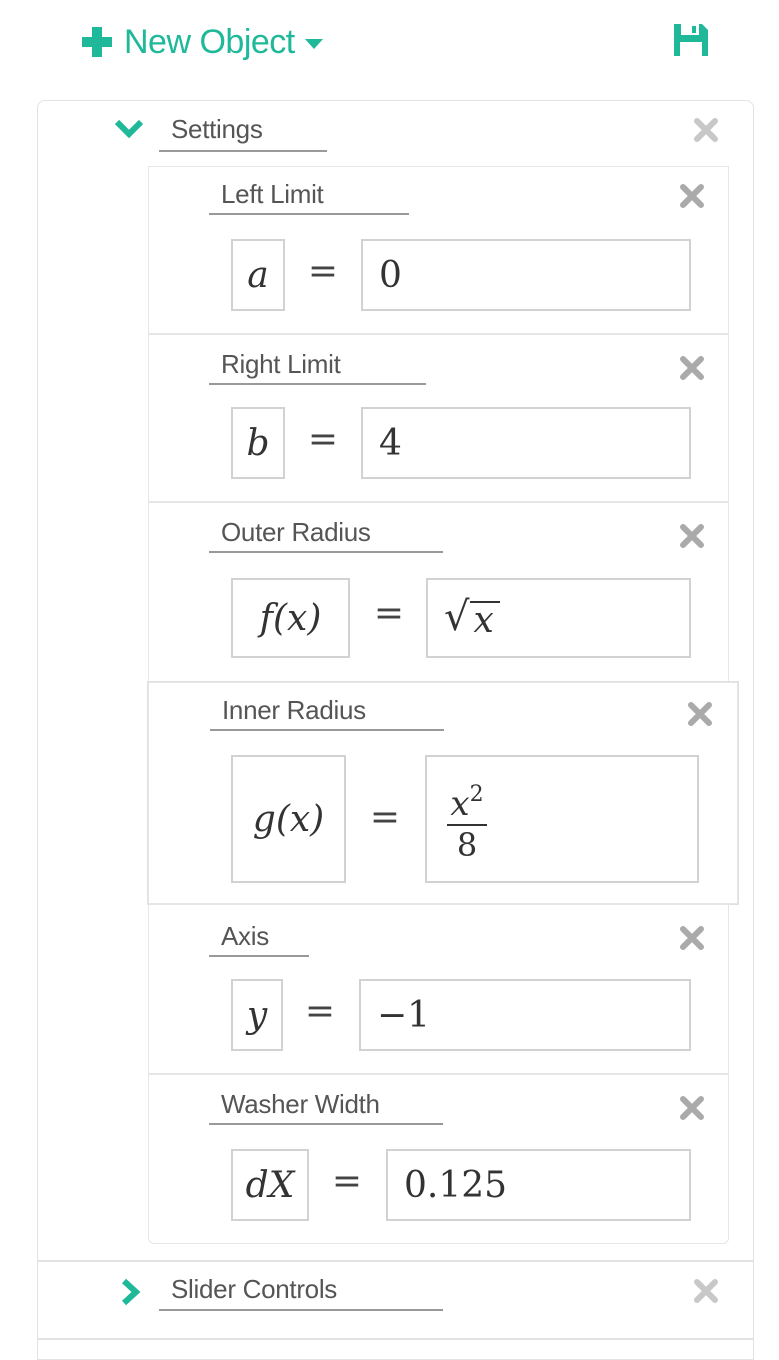 This screenshot has width=779, height=1360. I want to click on chevron-right-icon, so click(131, 1292).